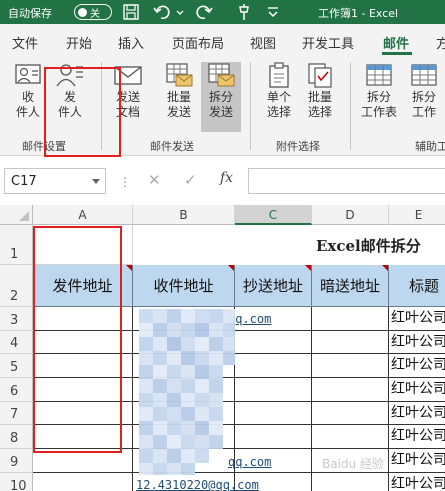 The image size is (445, 491). Describe the element at coordinates (368, 245) in the screenshot. I see `sheet-title: Excel邮件拆分` at that location.